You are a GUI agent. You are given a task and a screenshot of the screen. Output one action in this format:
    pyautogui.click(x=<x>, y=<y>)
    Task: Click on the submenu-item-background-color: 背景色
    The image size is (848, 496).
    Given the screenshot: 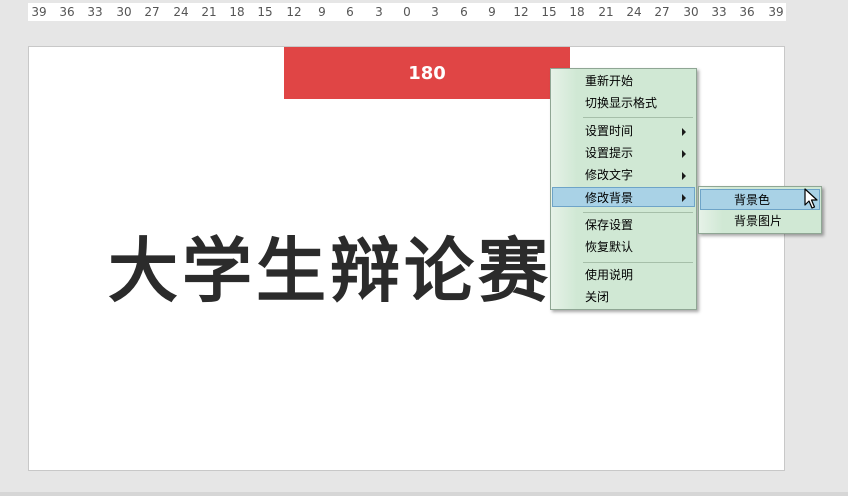 What is the action you would take?
    pyautogui.click(x=760, y=199)
    